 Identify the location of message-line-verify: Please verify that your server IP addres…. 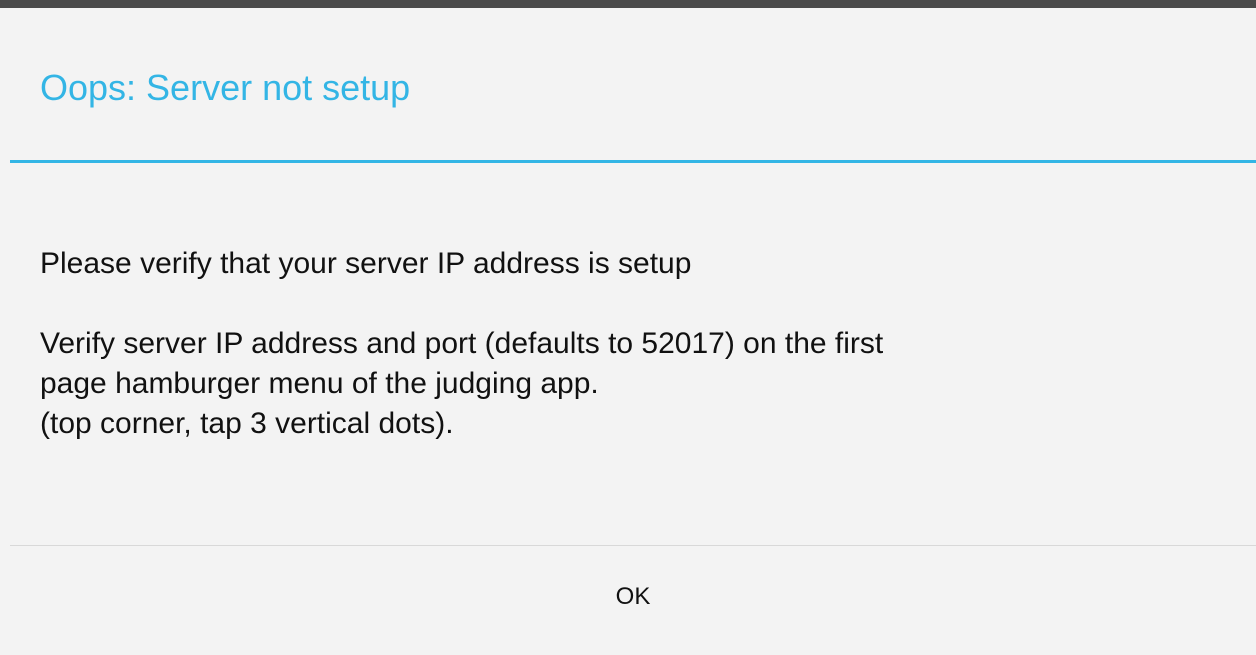
(366, 263).